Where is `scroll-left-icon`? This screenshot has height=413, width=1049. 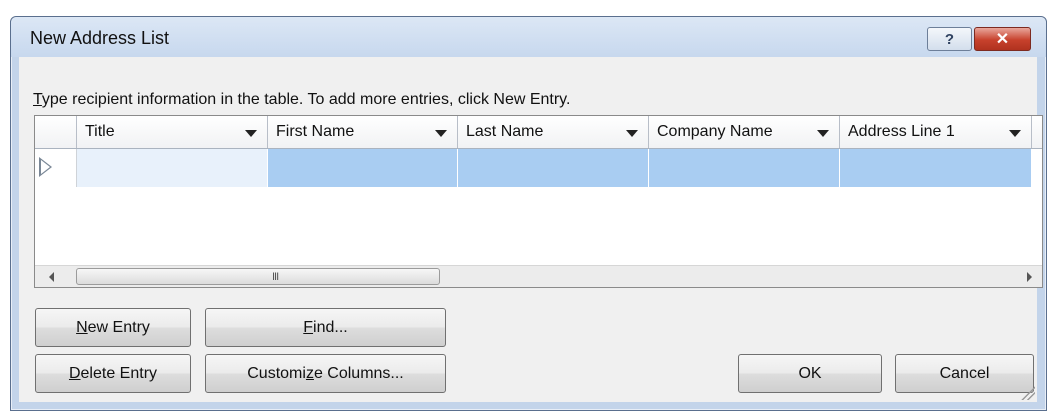 scroll-left-icon is located at coordinates (51, 277).